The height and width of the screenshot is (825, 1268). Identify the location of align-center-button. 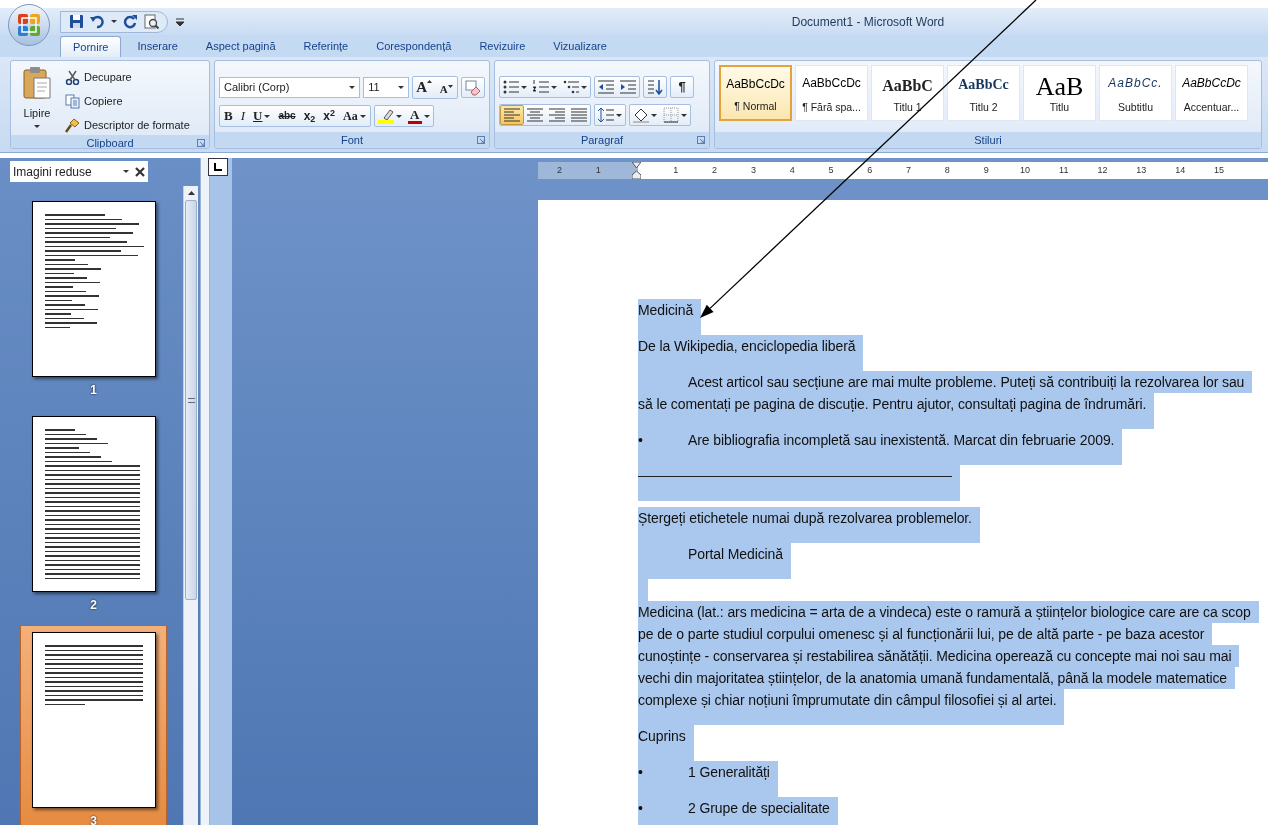
(535, 115).